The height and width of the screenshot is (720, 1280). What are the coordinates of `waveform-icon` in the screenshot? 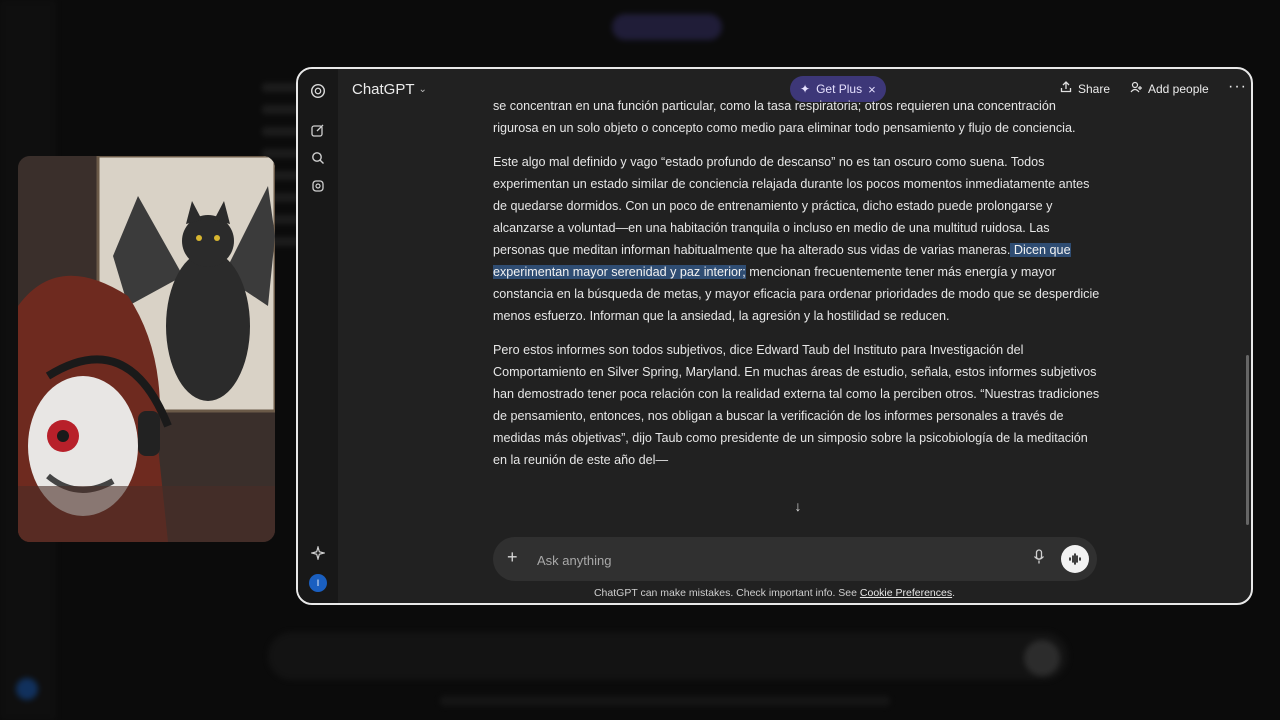 It's located at (1075, 559).